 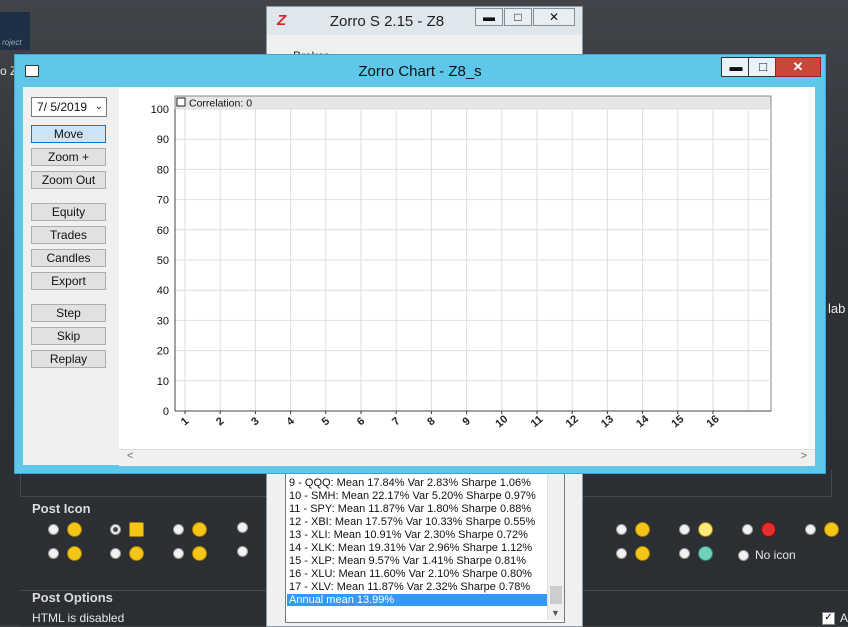 What do you see at coordinates (555, 547) in the screenshot?
I see `results-scrollbar: ▼` at bounding box center [555, 547].